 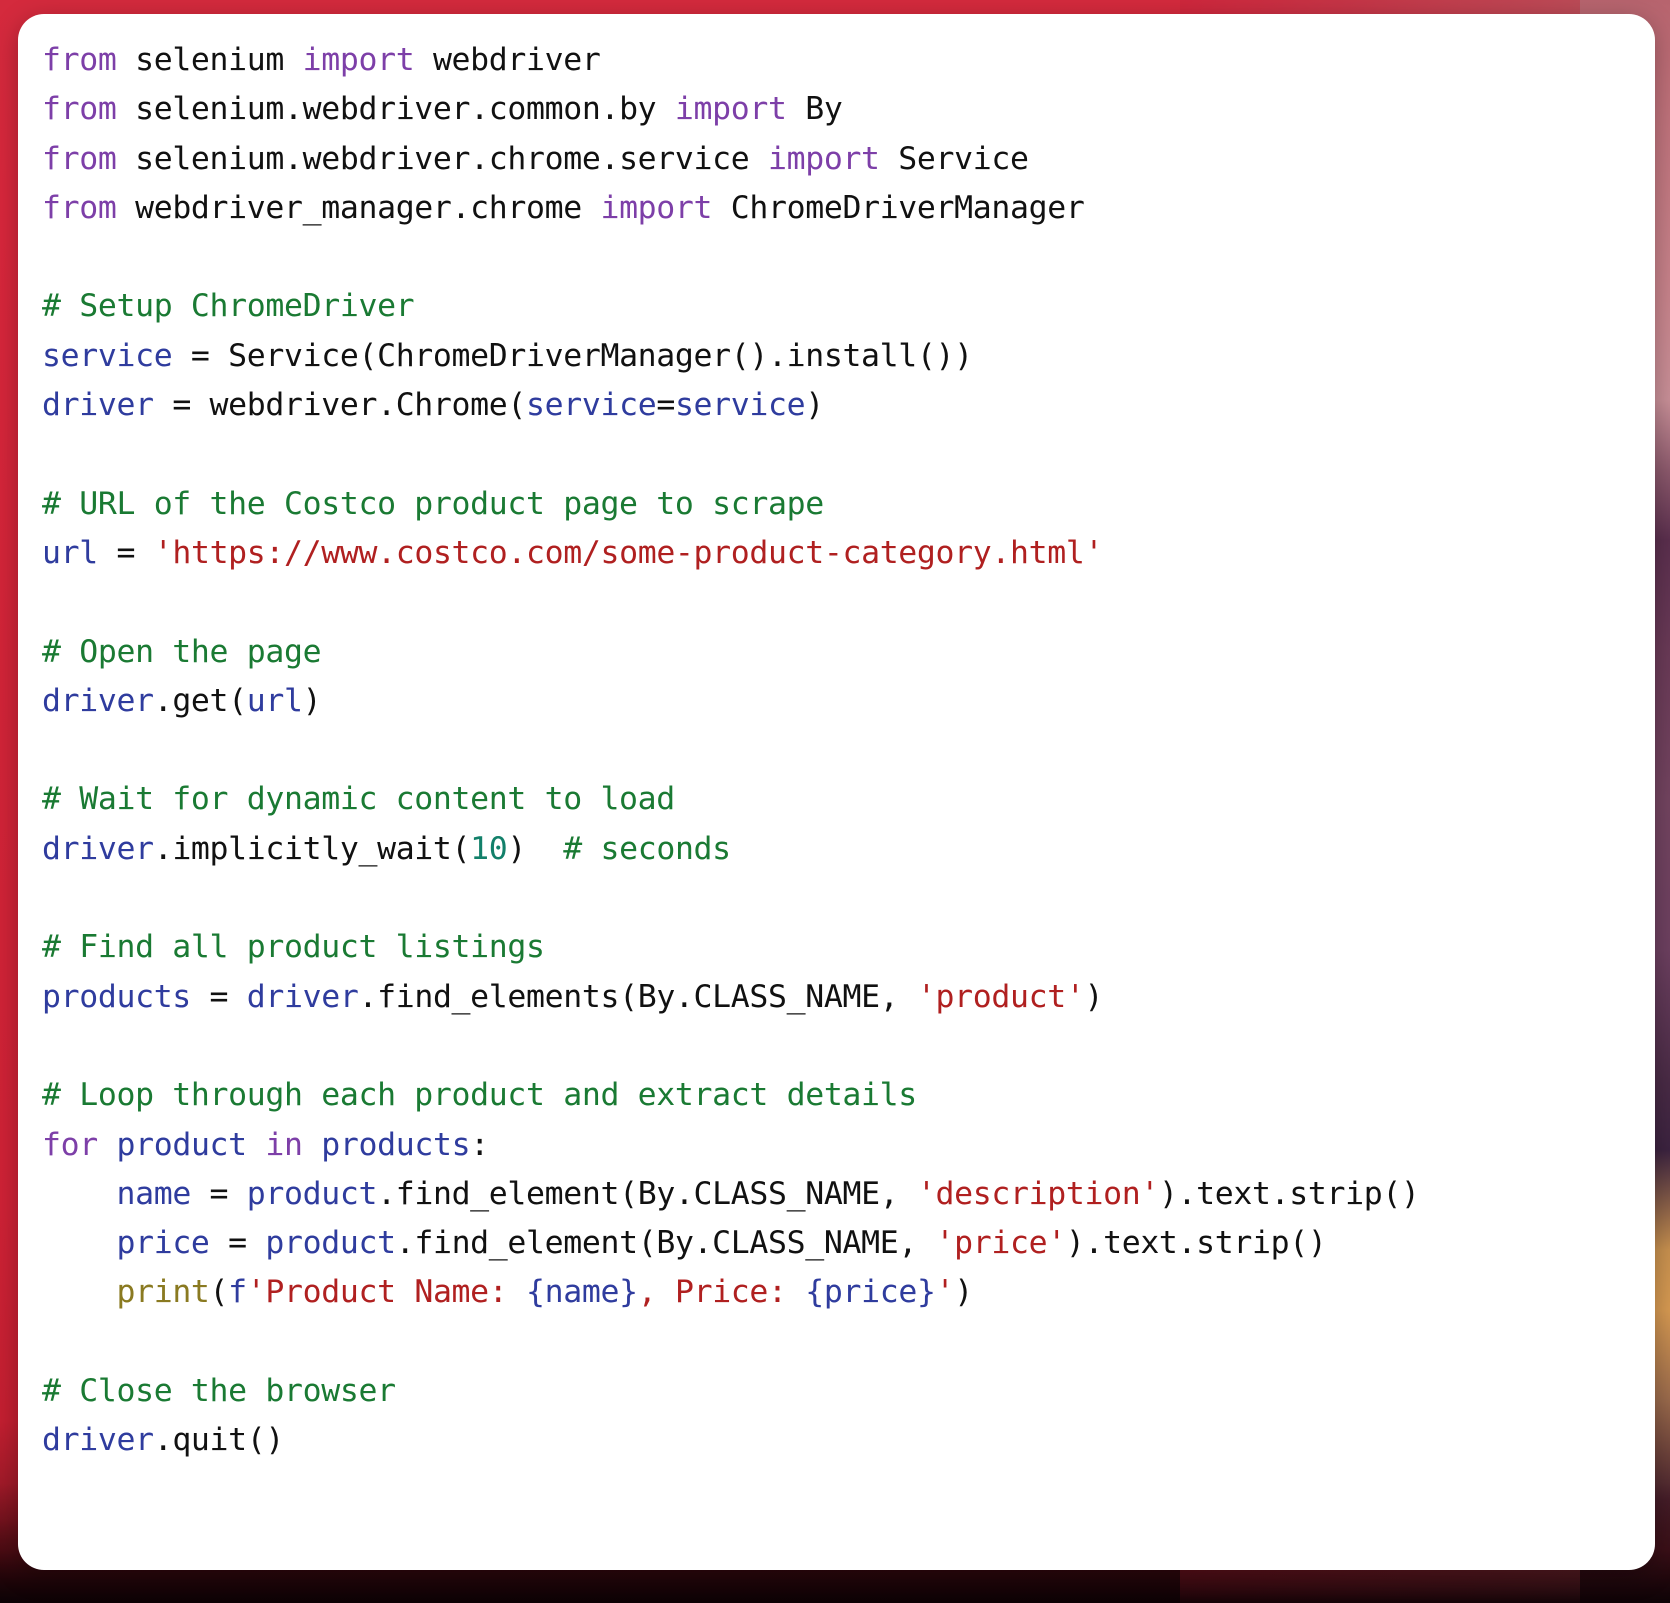 I want to click on code-token-str: 'product', so click(x=1000, y=996).